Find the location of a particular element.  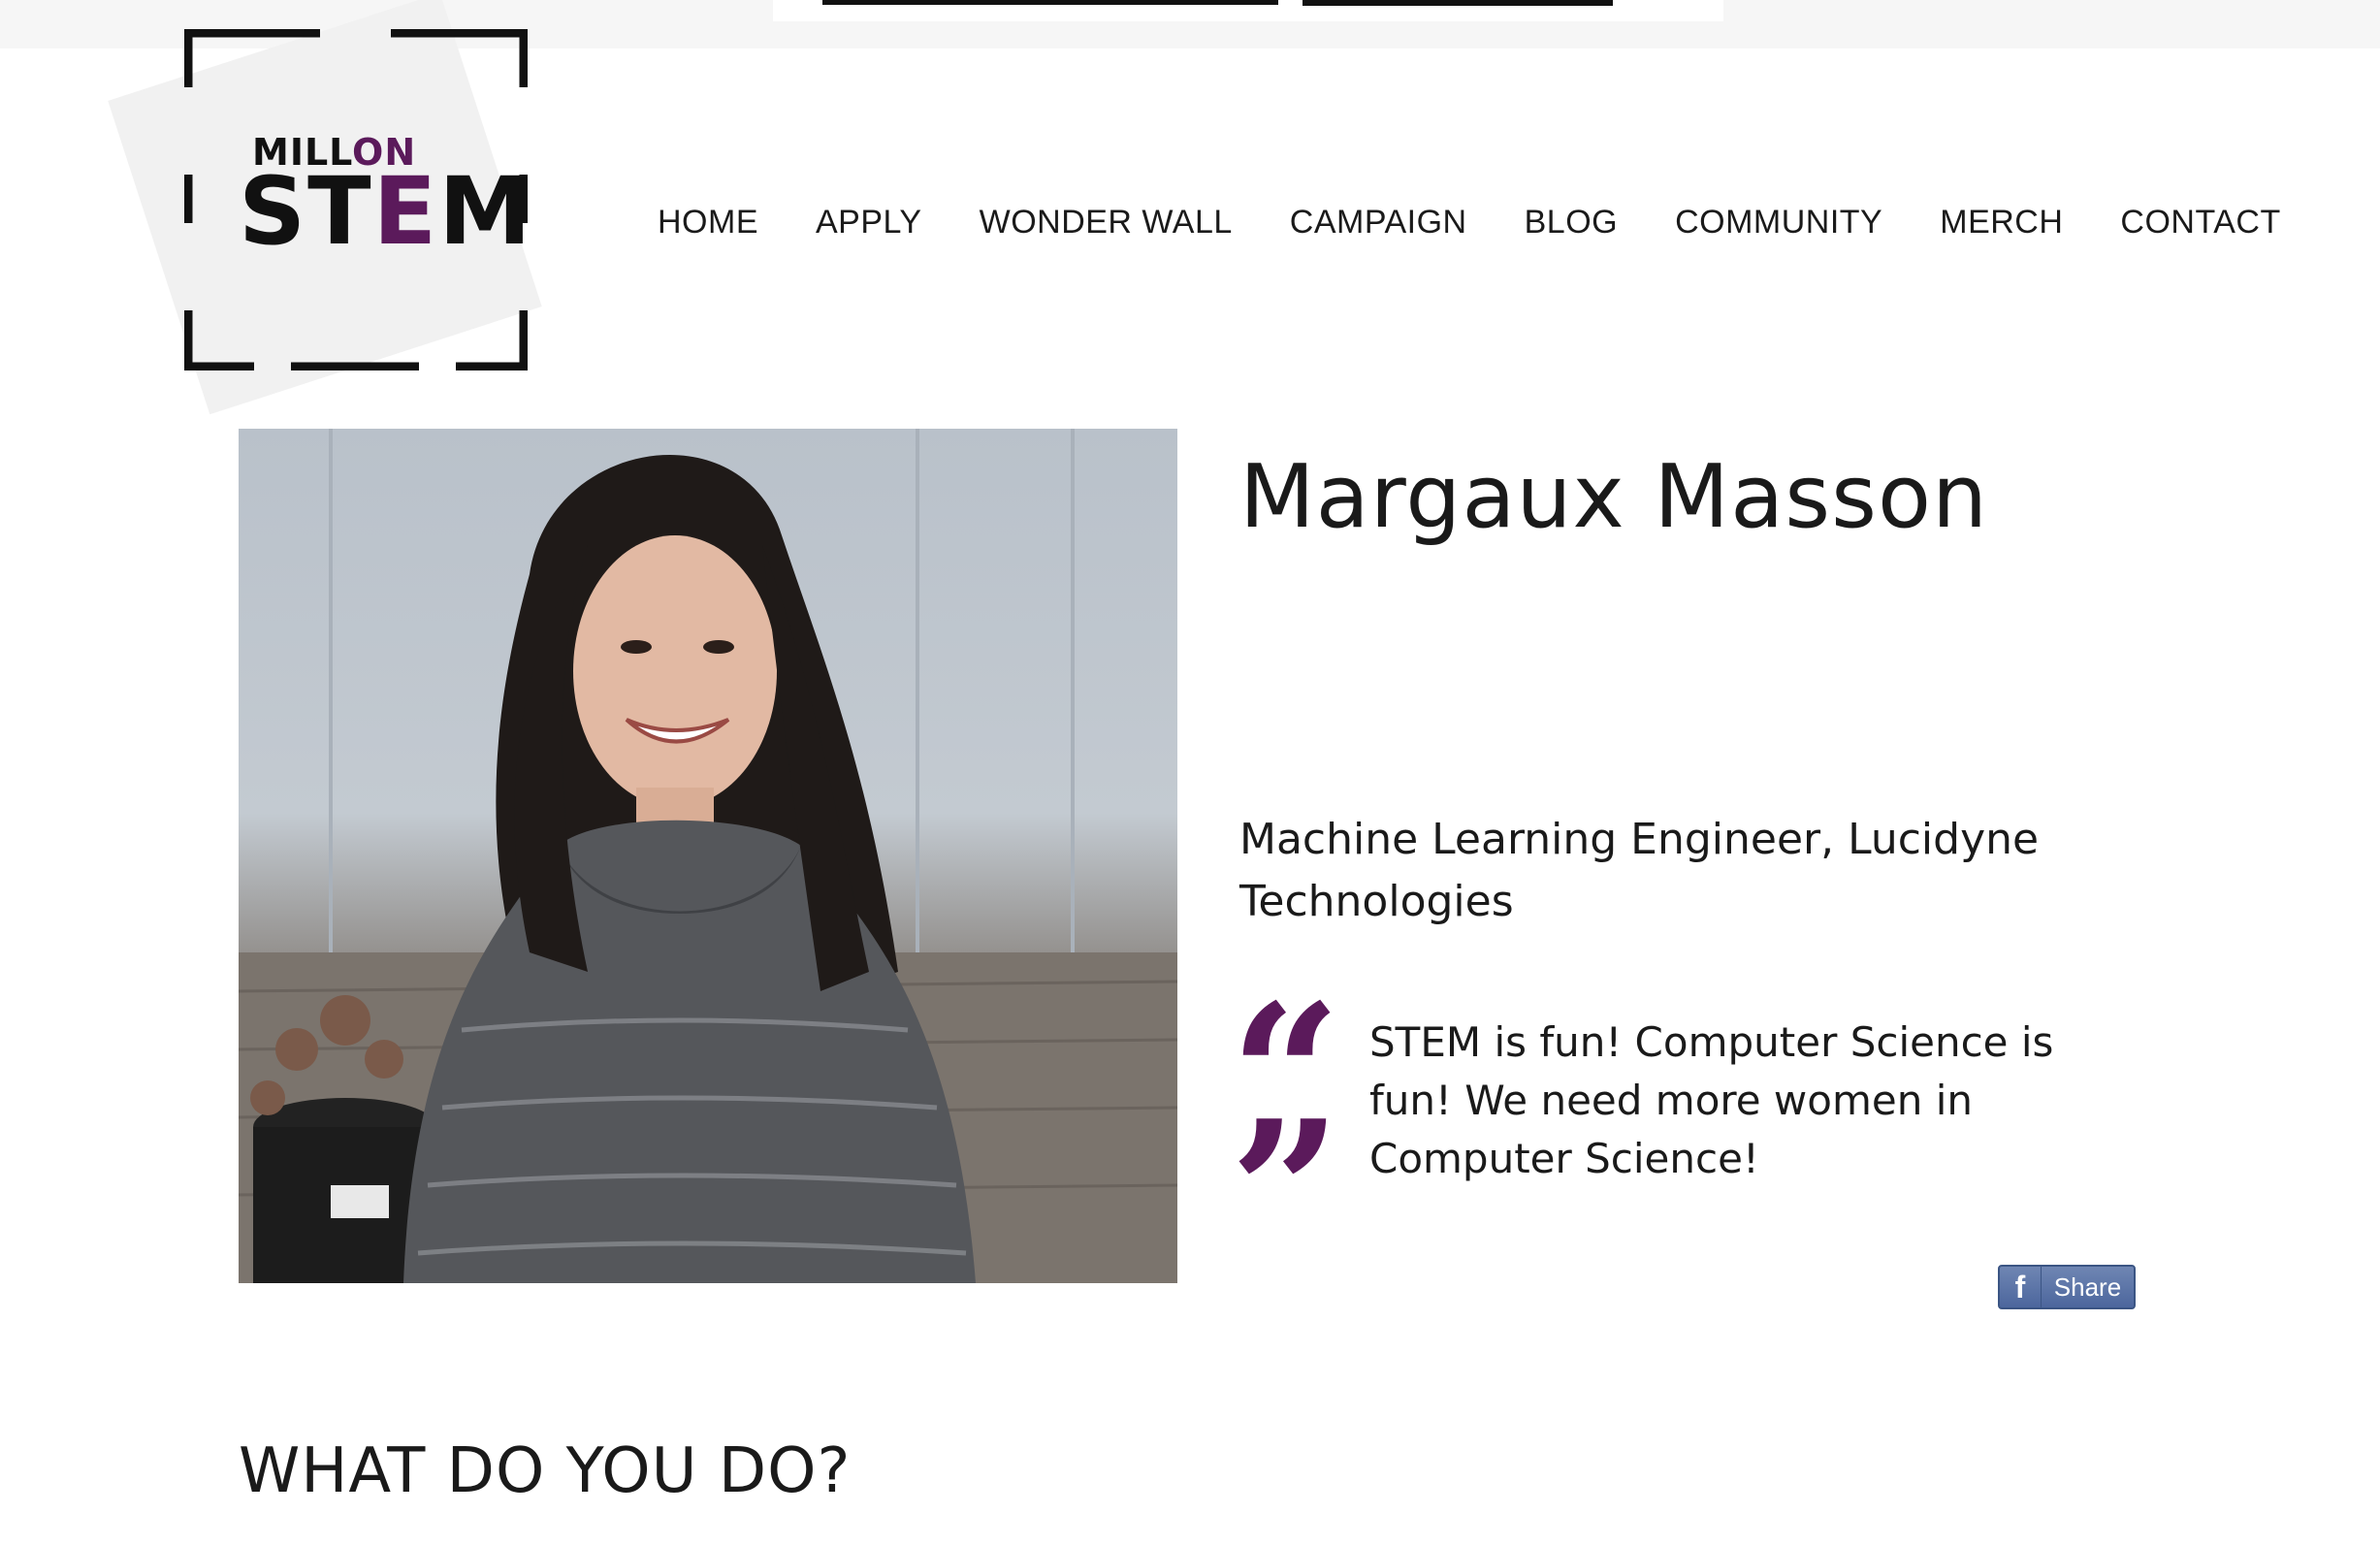

section-heading-what-do-you-do: WHAT DO YOU DO? is located at coordinates (545, 1471).